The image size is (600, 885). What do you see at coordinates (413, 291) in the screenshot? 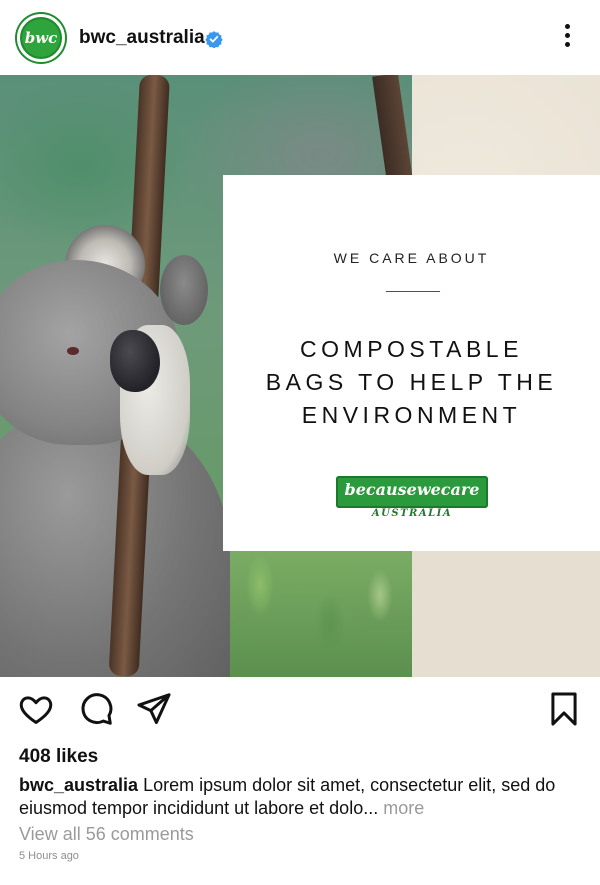
I see `card-divider` at bounding box center [413, 291].